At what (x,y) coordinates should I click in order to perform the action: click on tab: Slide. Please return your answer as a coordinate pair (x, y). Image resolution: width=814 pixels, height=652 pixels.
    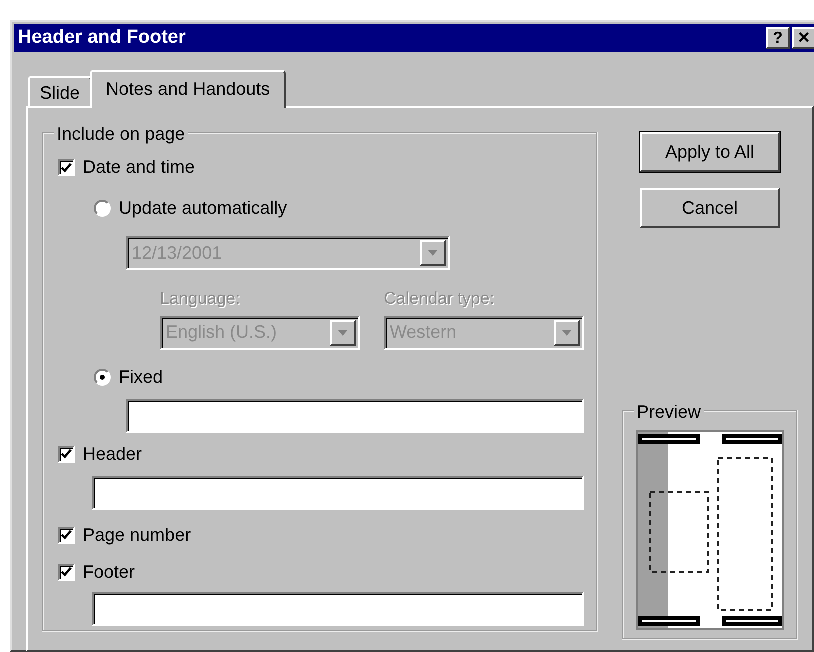
    Looking at the image, I should click on (60, 91).